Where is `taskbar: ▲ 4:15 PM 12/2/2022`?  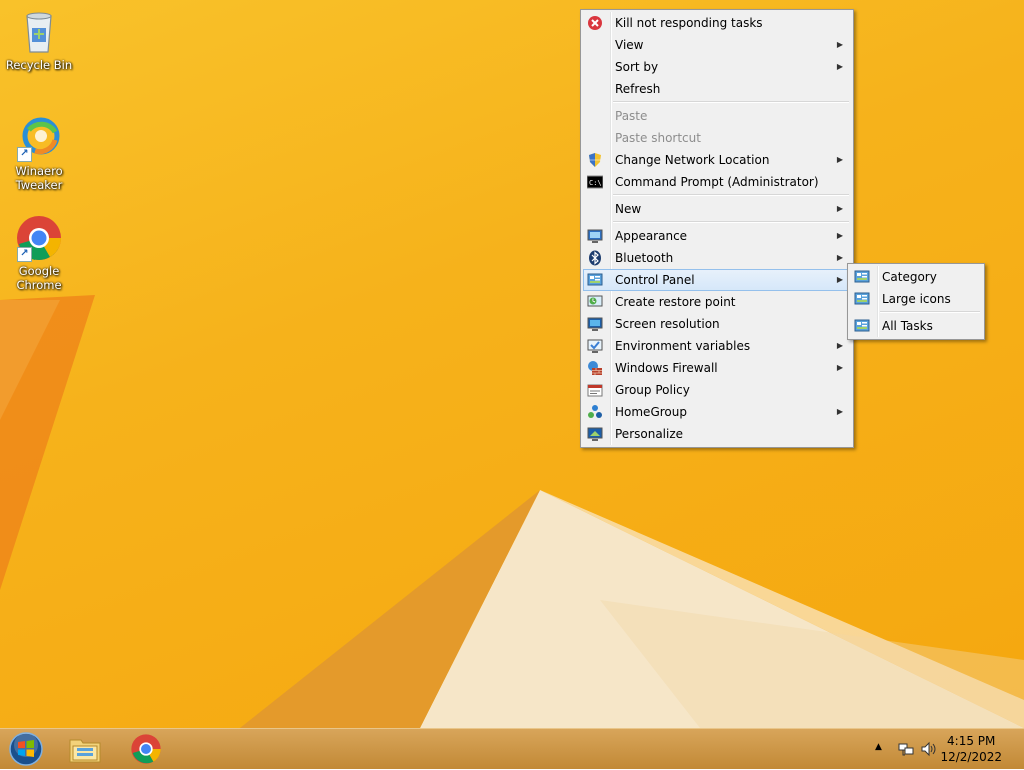
taskbar: ▲ 4:15 PM 12/2/2022 is located at coordinates (512, 748).